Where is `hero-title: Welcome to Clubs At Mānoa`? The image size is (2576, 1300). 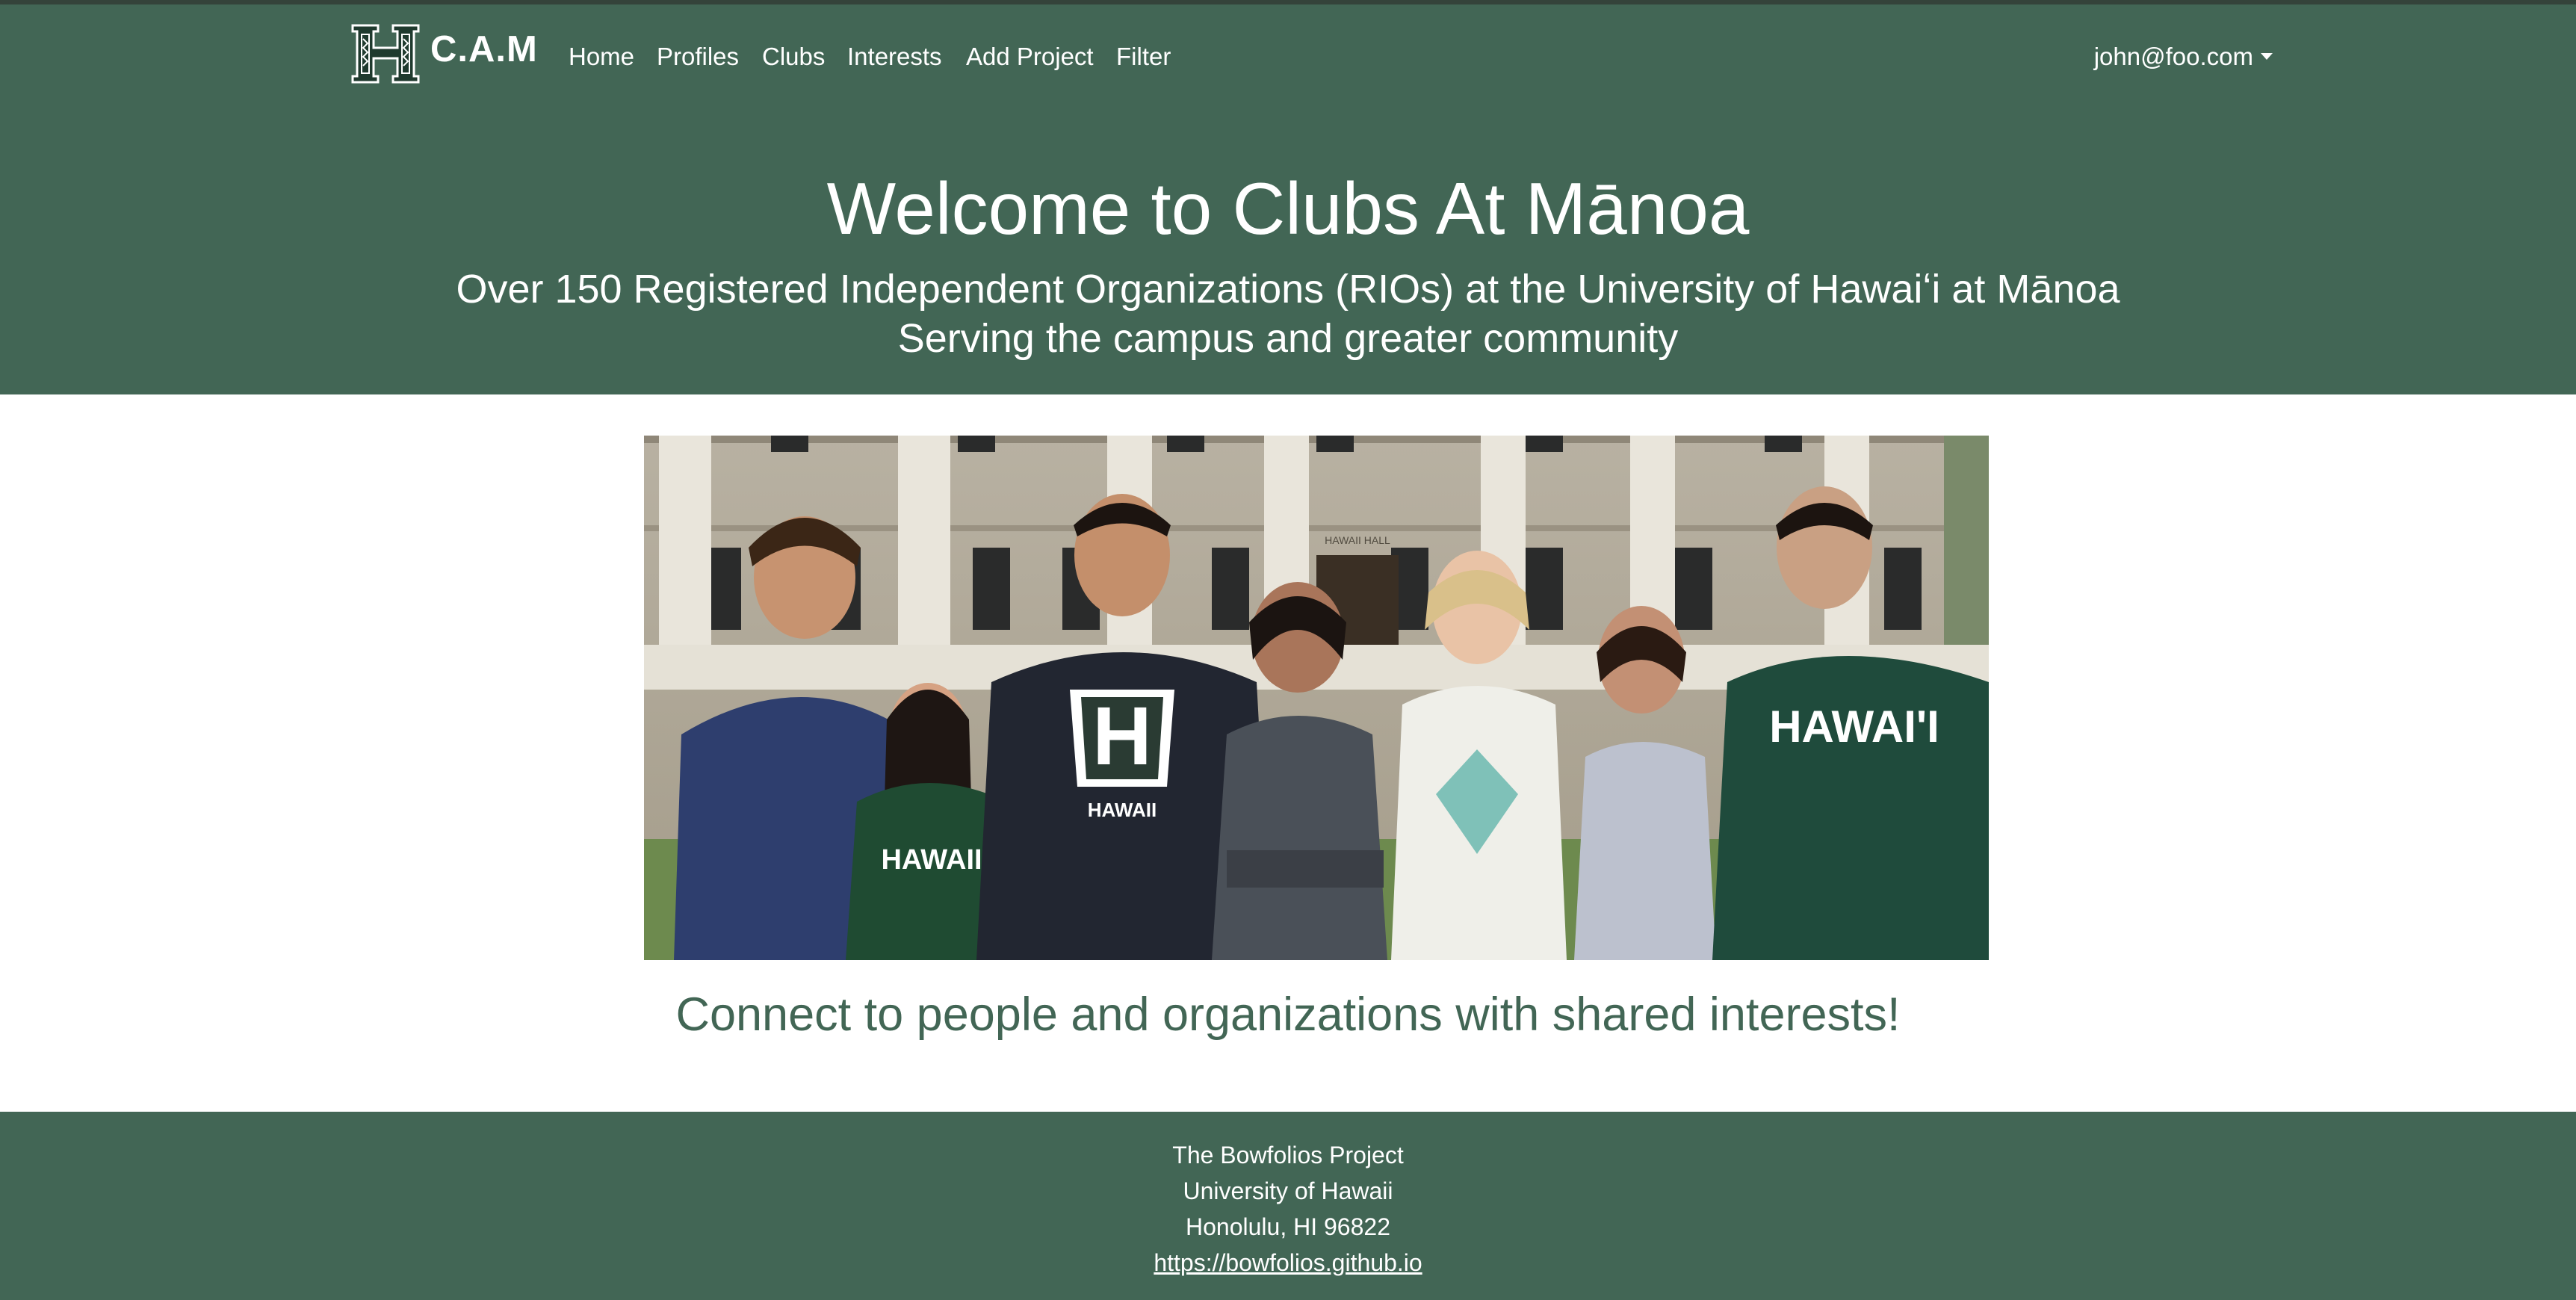
hero-title: Welcome to Clubs At Mānoa is located at coordinates (1288, 208).